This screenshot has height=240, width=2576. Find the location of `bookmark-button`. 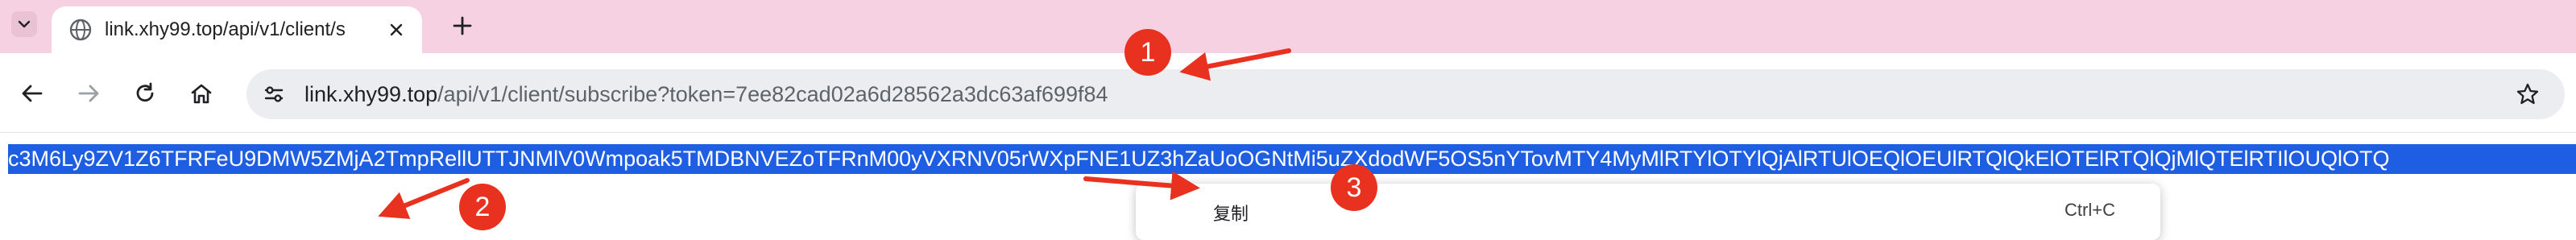

bookmark-button is located at coordinates (2528, 94).